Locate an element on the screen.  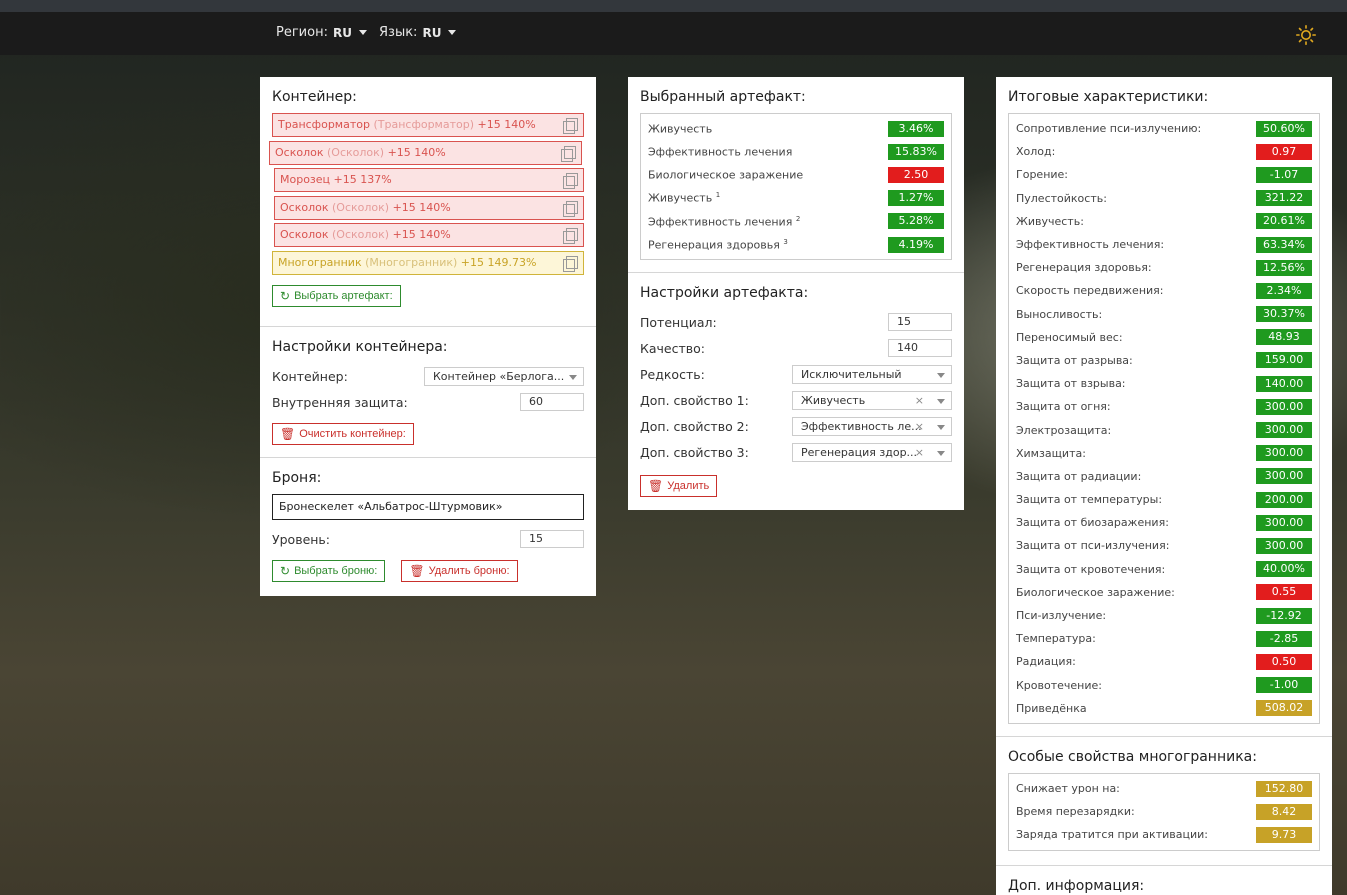
language-dropdown: Язык: RU is located at coordinates (418, 32).